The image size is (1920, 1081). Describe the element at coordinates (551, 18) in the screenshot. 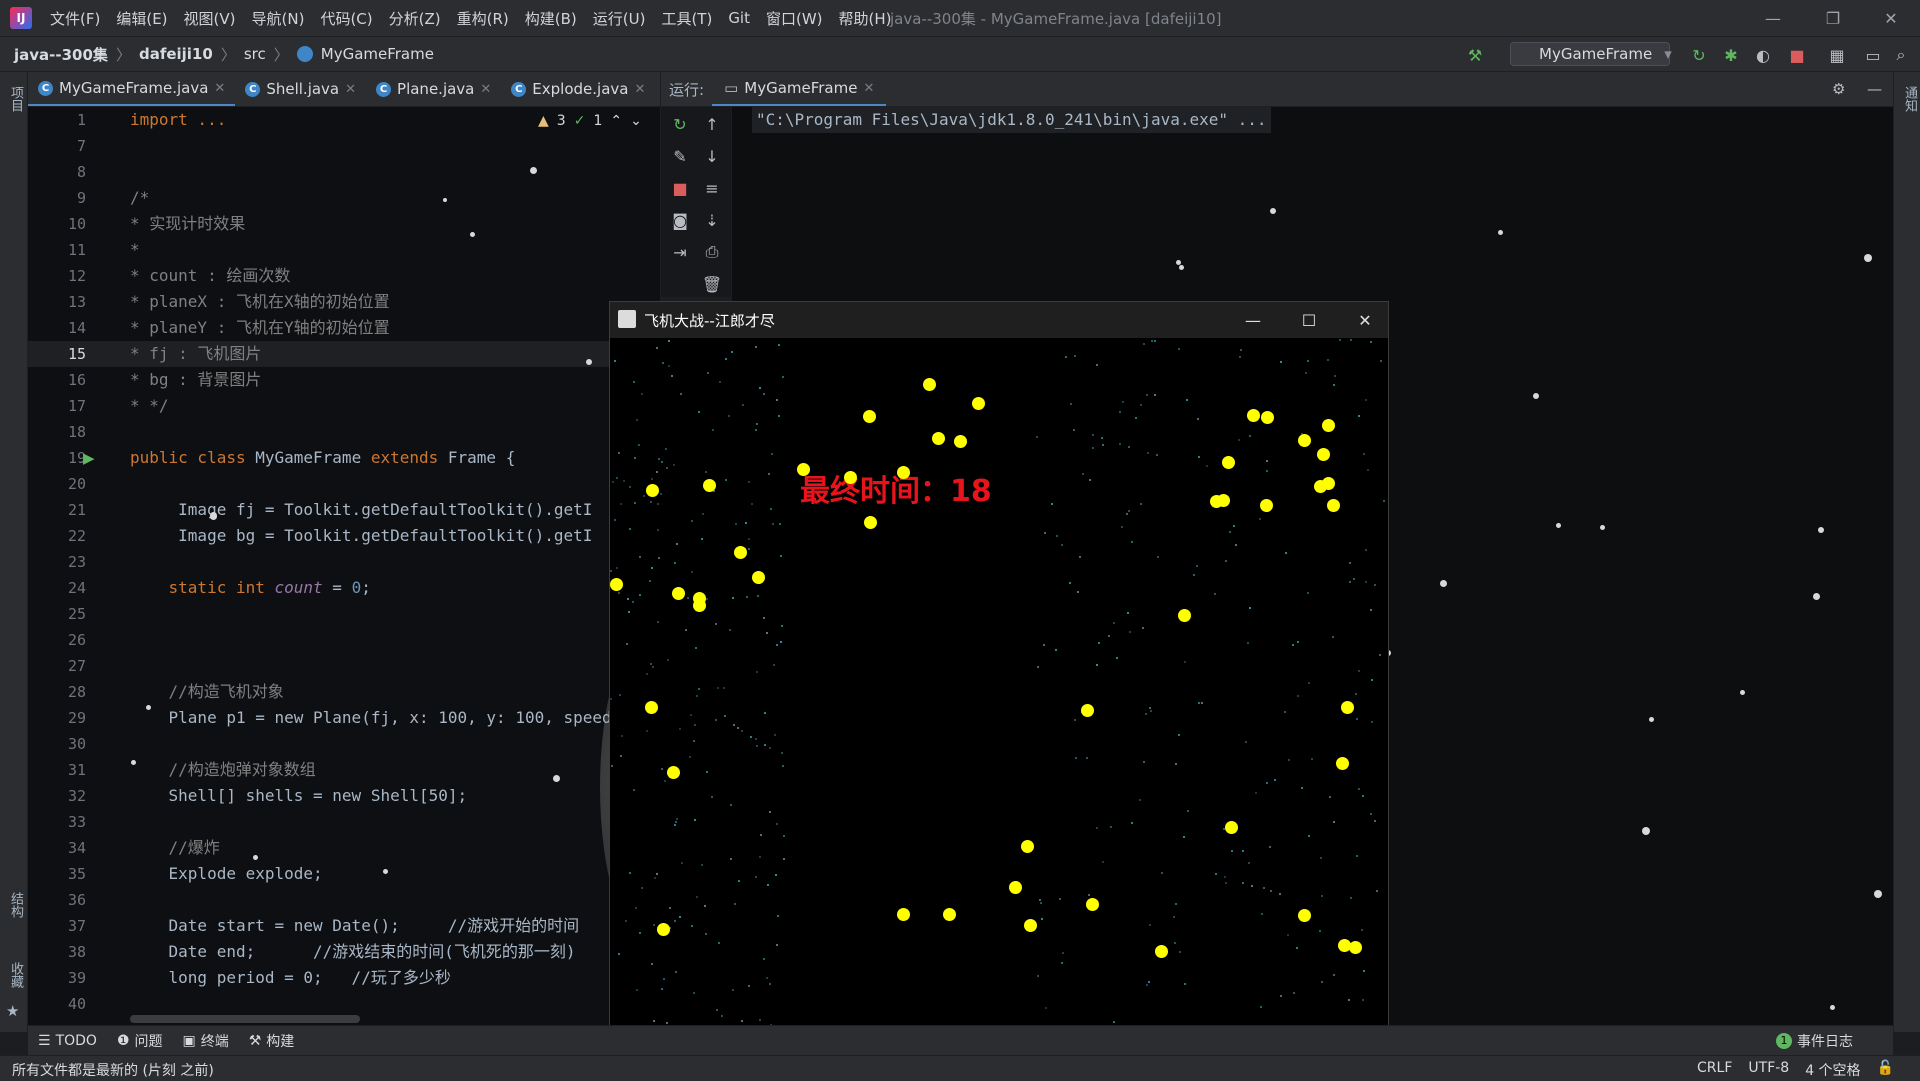

I see `menu-build: 构建(B)` at that location.